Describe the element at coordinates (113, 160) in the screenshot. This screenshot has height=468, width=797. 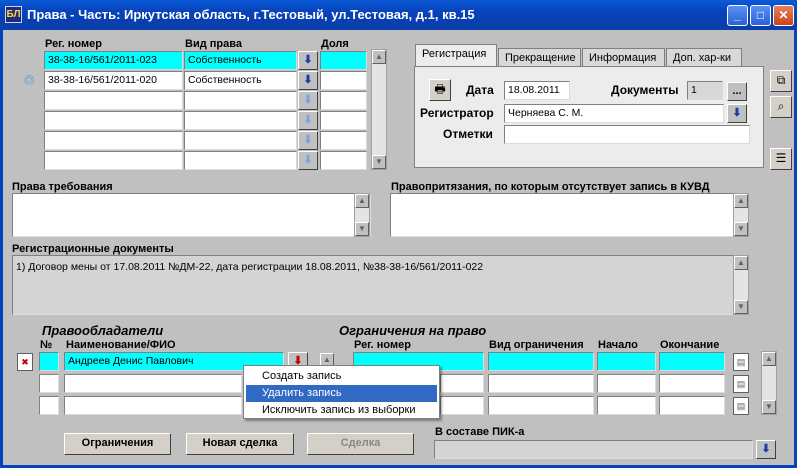
I see `rights-row-6-reg` at that location.